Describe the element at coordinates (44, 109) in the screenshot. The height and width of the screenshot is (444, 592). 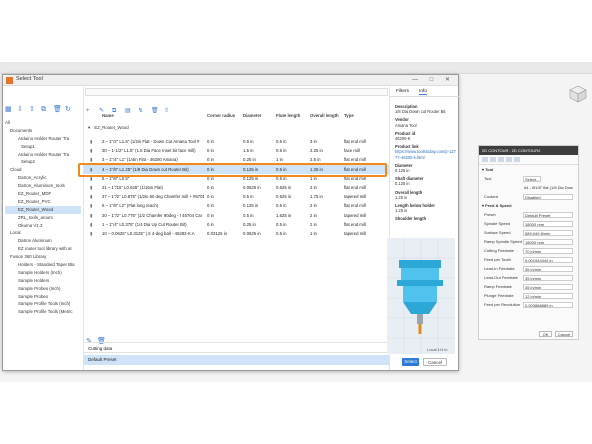
I see `copy-library-icon: ⧉` at that location.